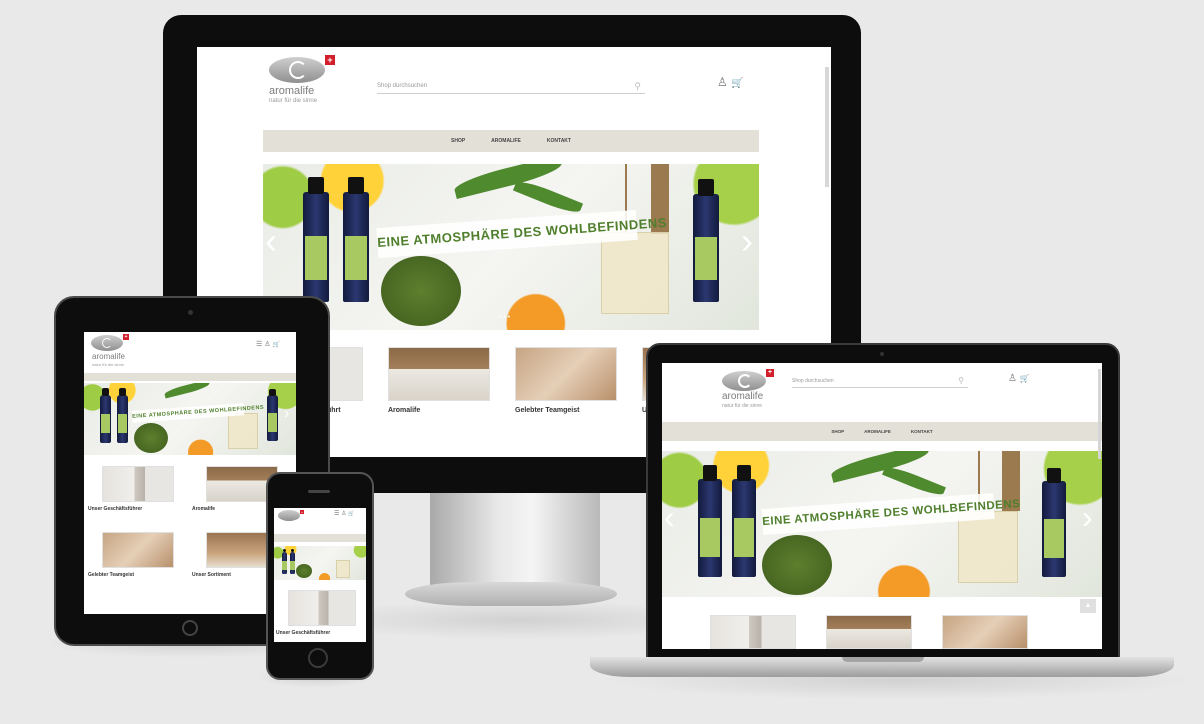  What do you see at coordinates (190, 628) in the screenshot?
I see `tablet-home-button` at bounding box center [190, 628].